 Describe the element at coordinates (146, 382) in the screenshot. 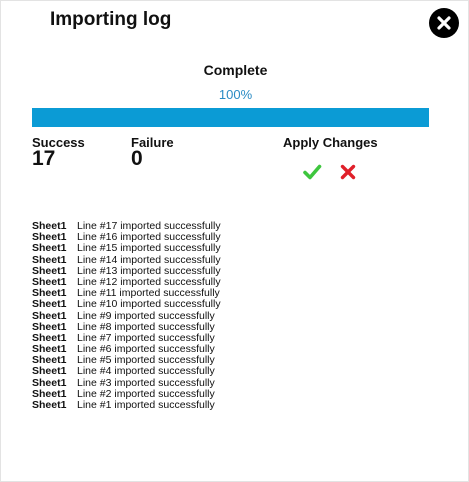

I see `log-entry-message: Line #3 imported successfully` at that location.